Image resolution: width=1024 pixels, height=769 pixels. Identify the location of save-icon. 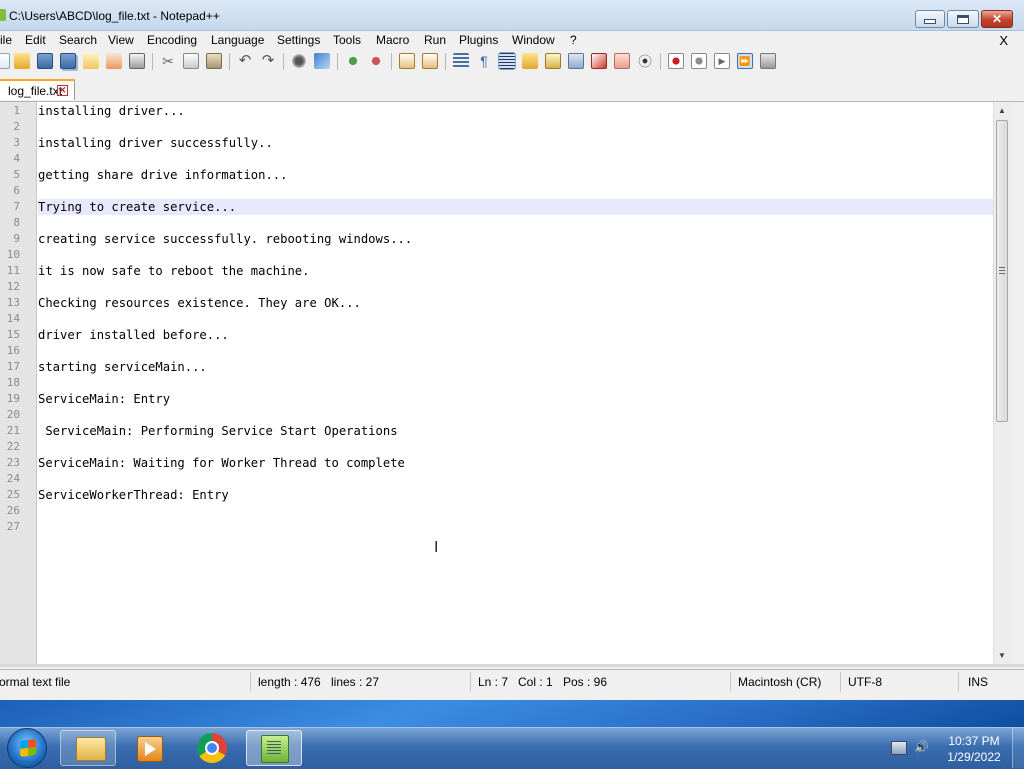
(45, 61).